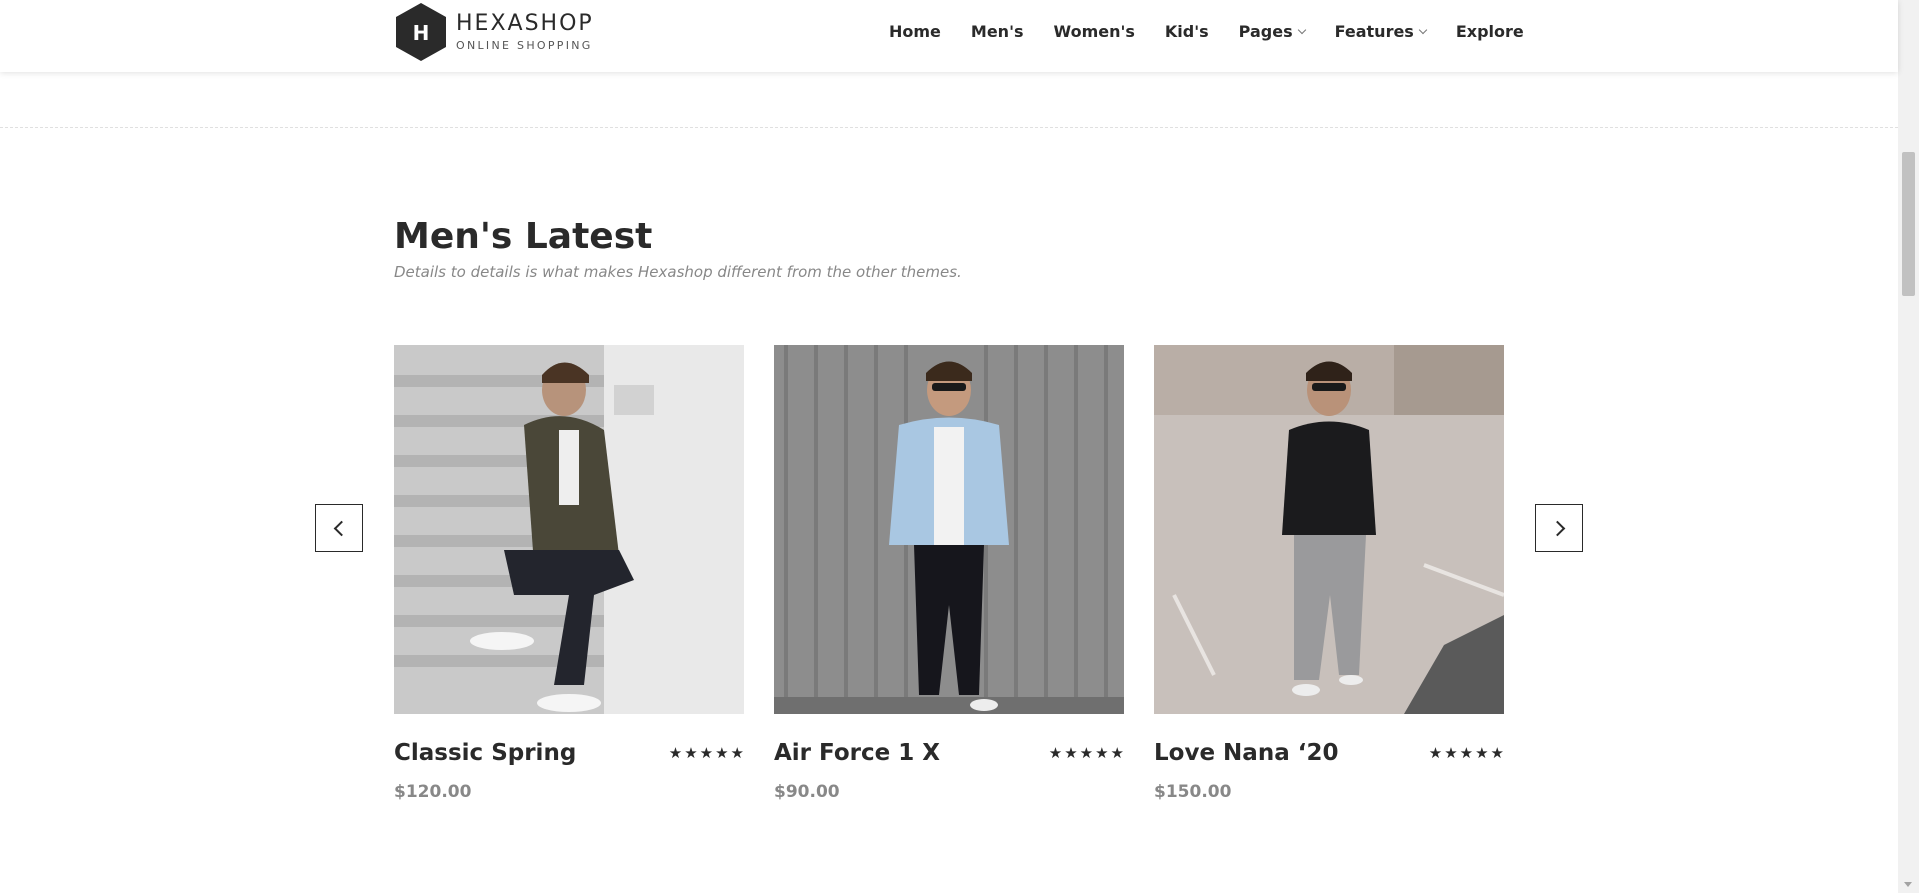 The image size is (1919, 893). I want to click on product-price: $120.00, so click(433, 792).